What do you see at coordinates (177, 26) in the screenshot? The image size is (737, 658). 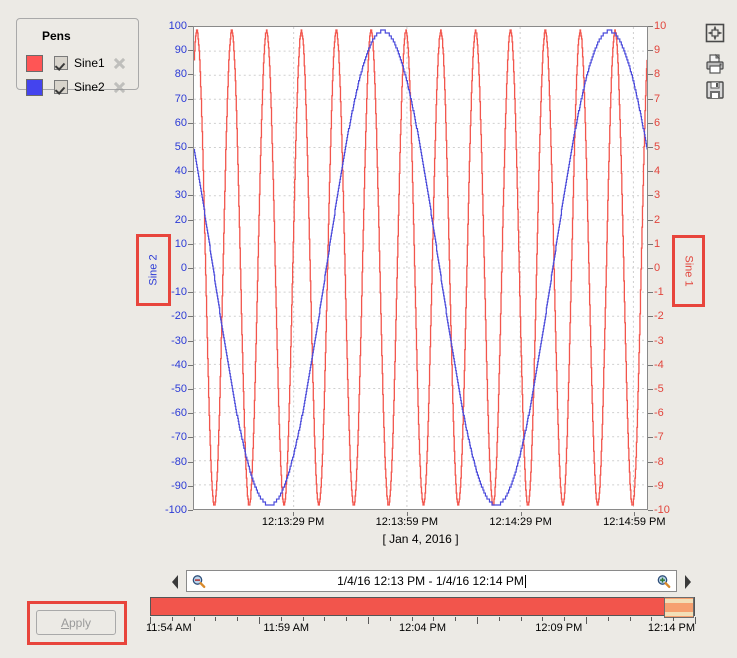 I see `y-axis-left-tick-label: 100` at bounding box center [177, 26].